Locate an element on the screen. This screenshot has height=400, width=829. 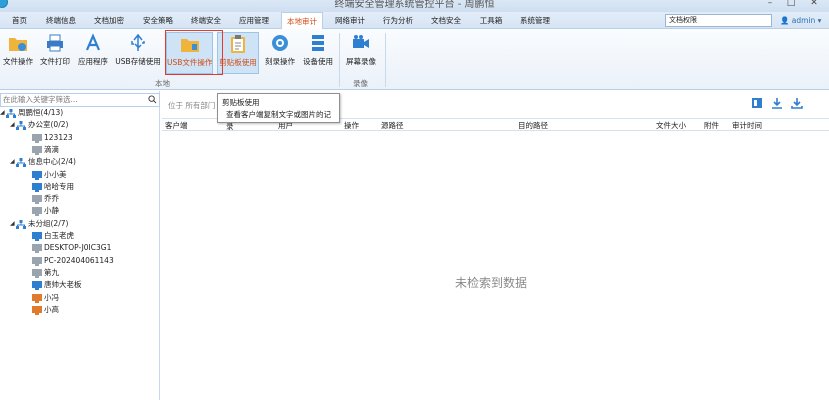
usb-icon is located at coordinates (138, 42).